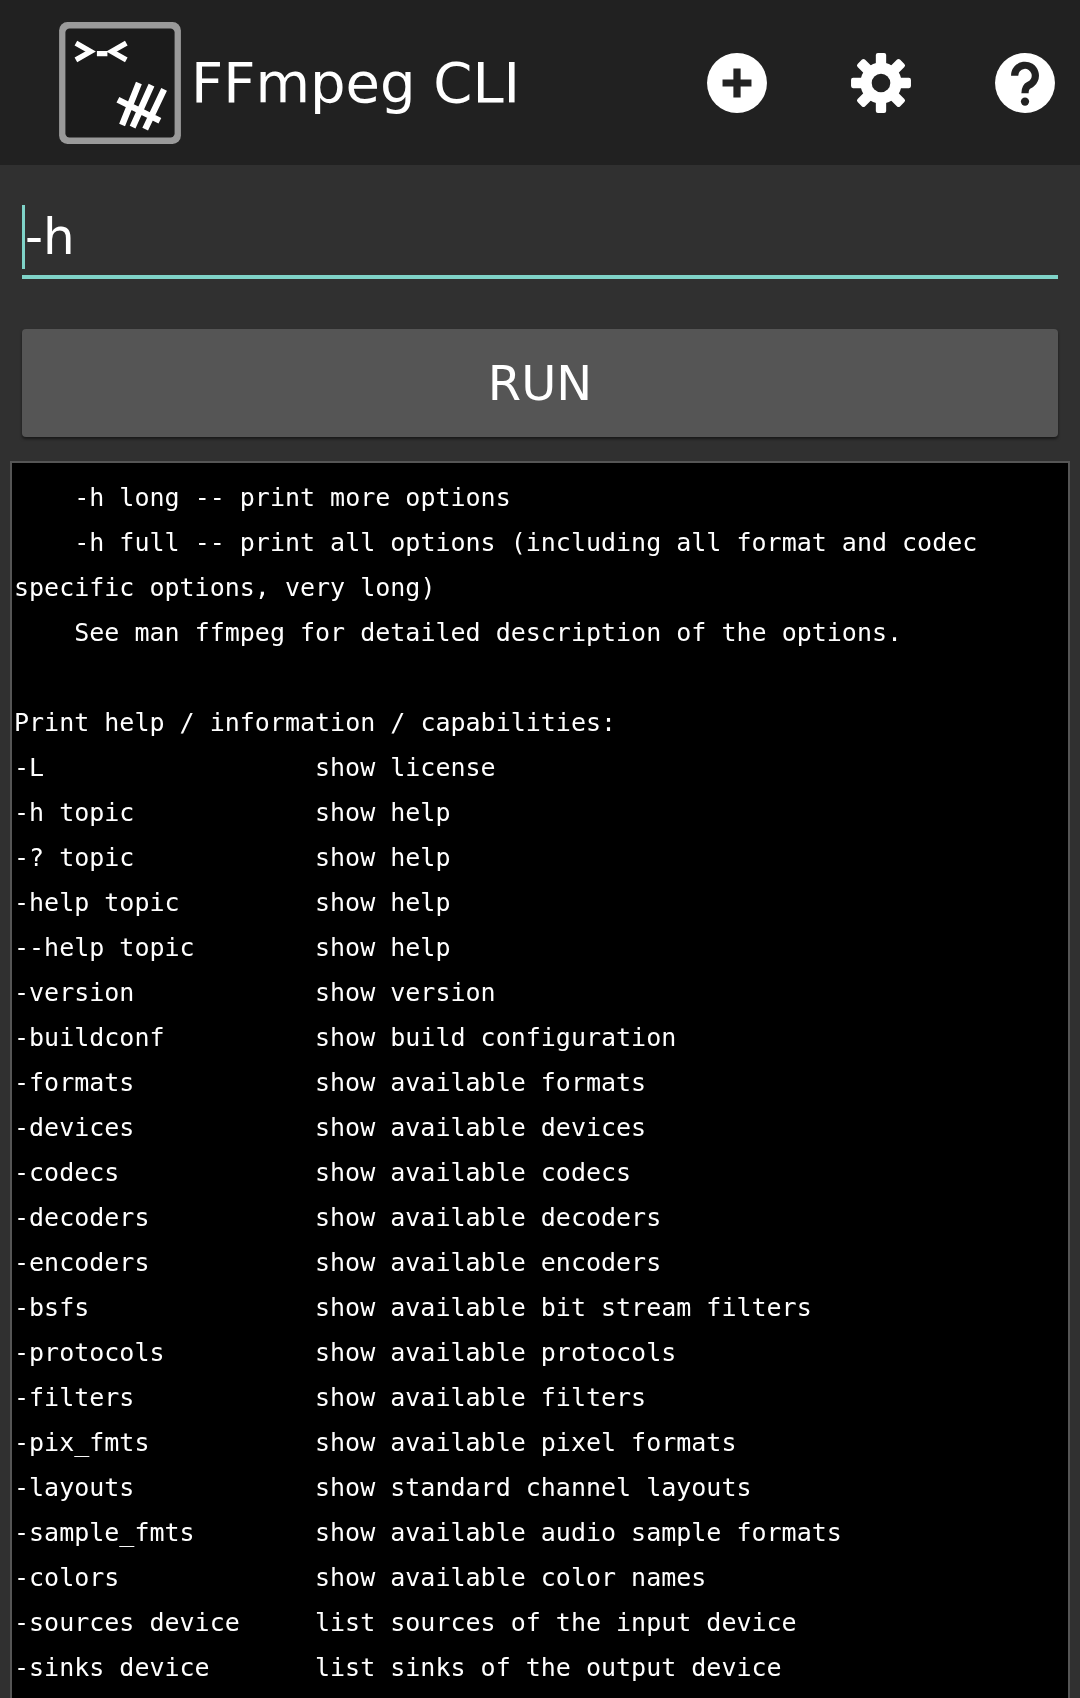  What do you see at coordinates (526, 1443) in the screenshot?
I see `option-description: show available pixel formats` at bounding box center [526, 1443].